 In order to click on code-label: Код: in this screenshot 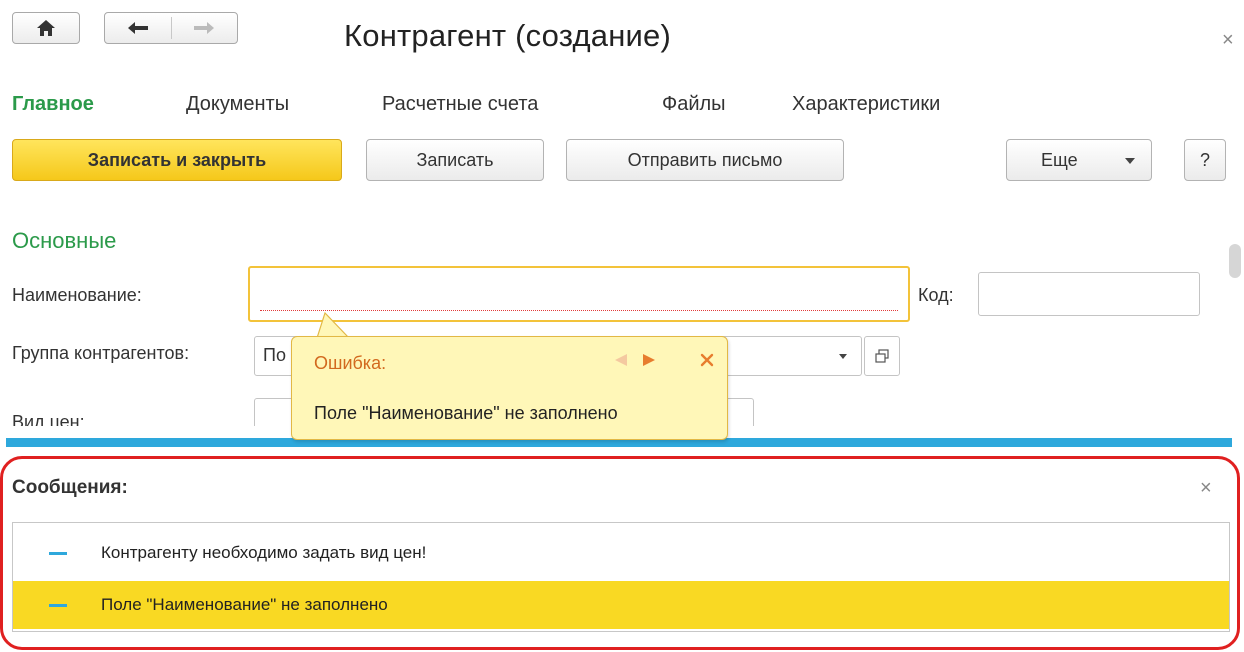, I will do `click(936, 295)`.